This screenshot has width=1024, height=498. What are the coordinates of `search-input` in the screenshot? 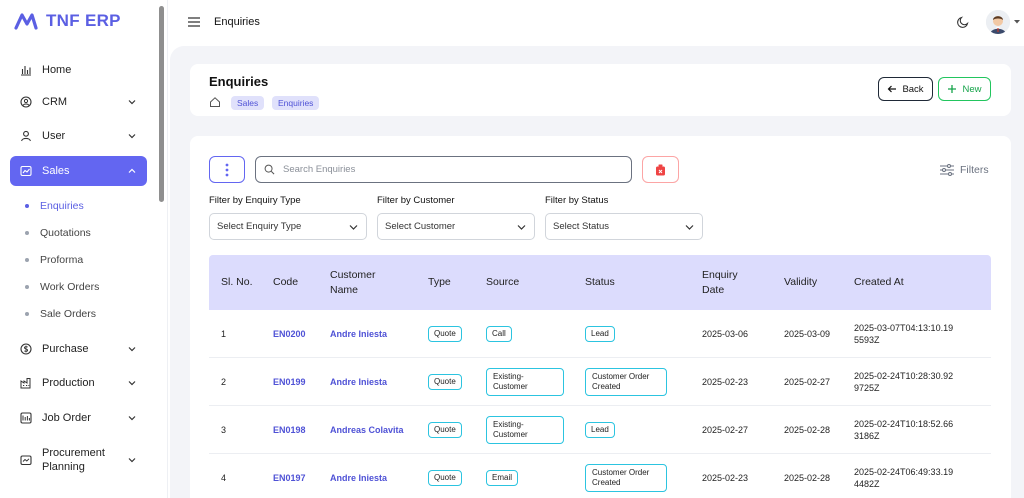 It's located at (448, 169).